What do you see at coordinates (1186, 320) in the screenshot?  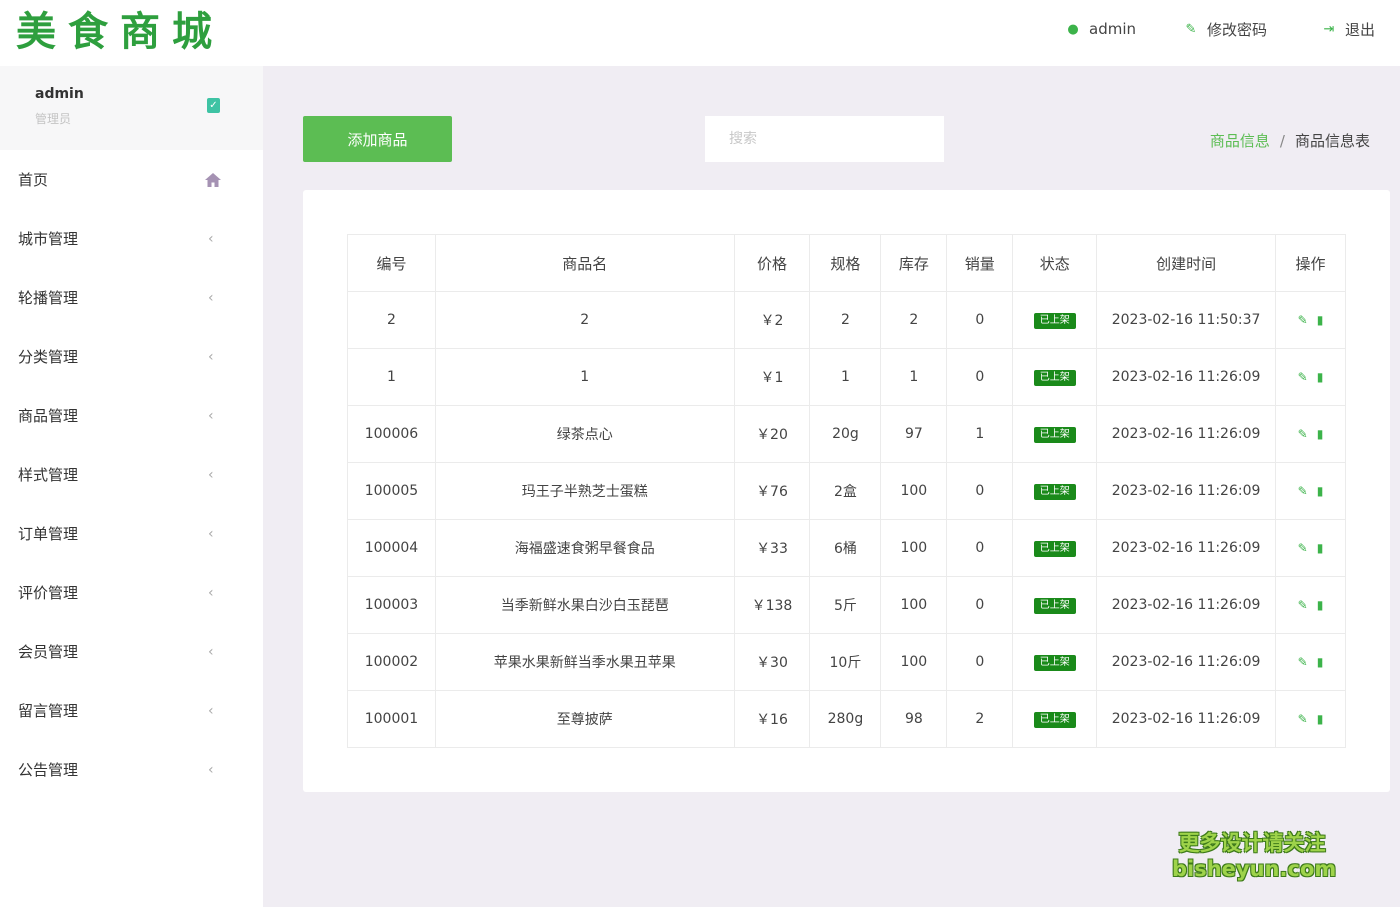 I see `cell-created: 2023-02-16 11:50:37` at bounding box center [1186, 320].